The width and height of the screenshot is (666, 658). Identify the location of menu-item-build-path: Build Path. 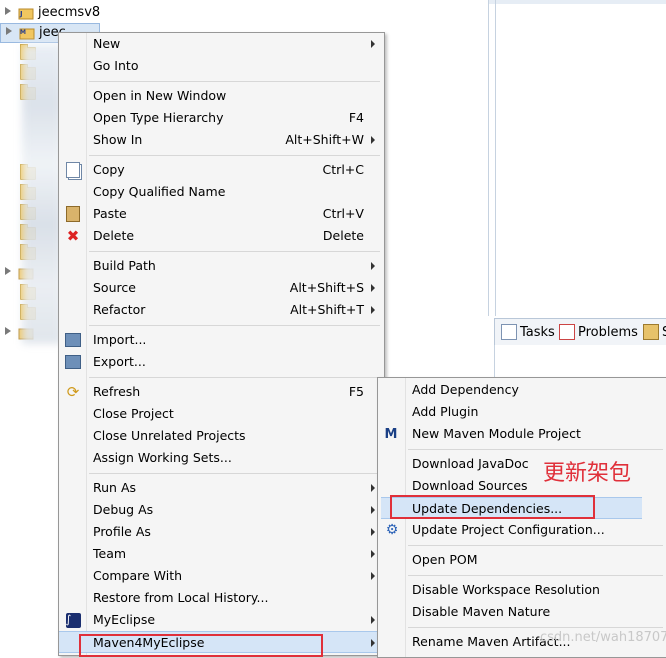
(221, 266).